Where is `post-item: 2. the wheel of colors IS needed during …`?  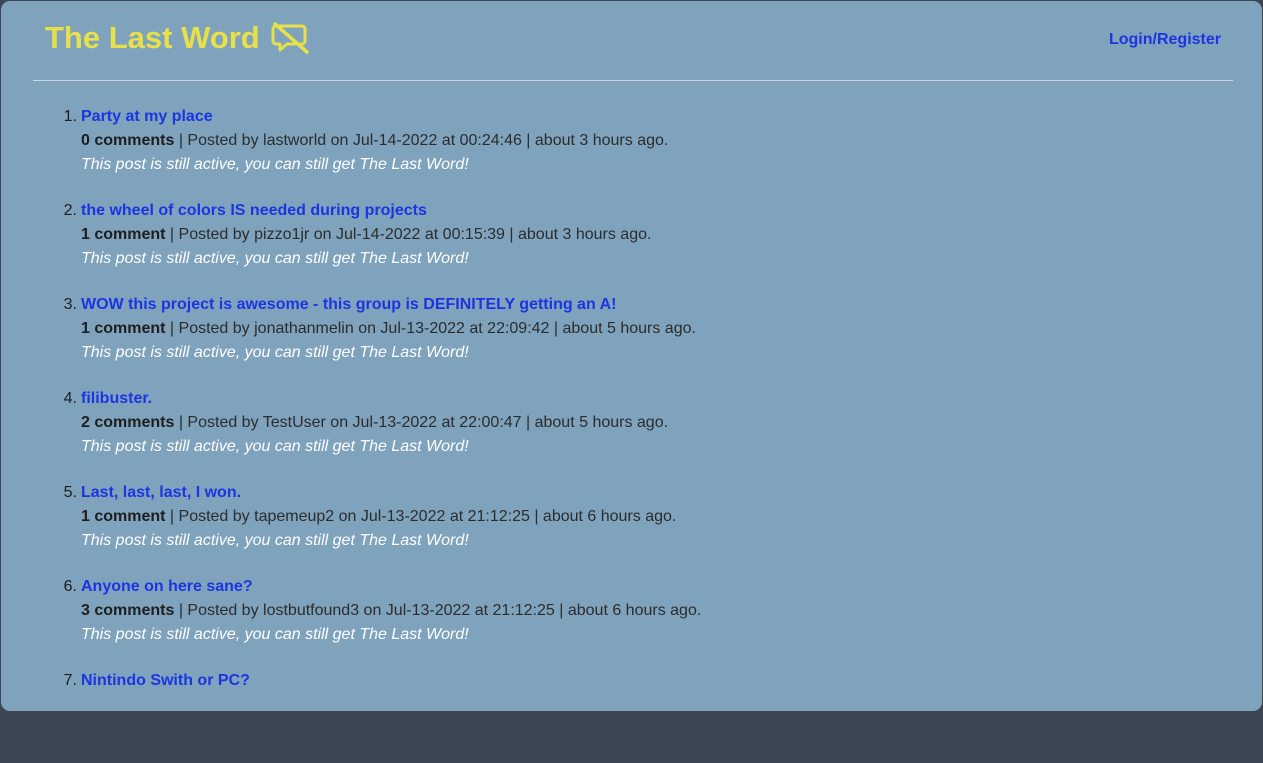 post-item: 2. the wheel of colors IS needed during … is located at coordinates (622, 246).